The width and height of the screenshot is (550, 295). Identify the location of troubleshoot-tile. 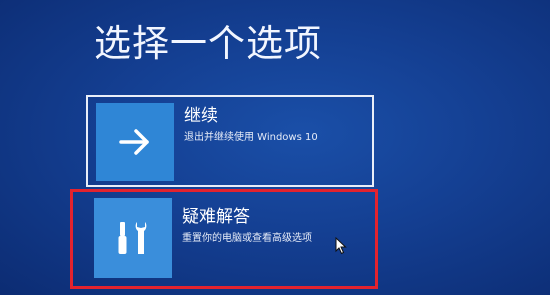
(133, 238).